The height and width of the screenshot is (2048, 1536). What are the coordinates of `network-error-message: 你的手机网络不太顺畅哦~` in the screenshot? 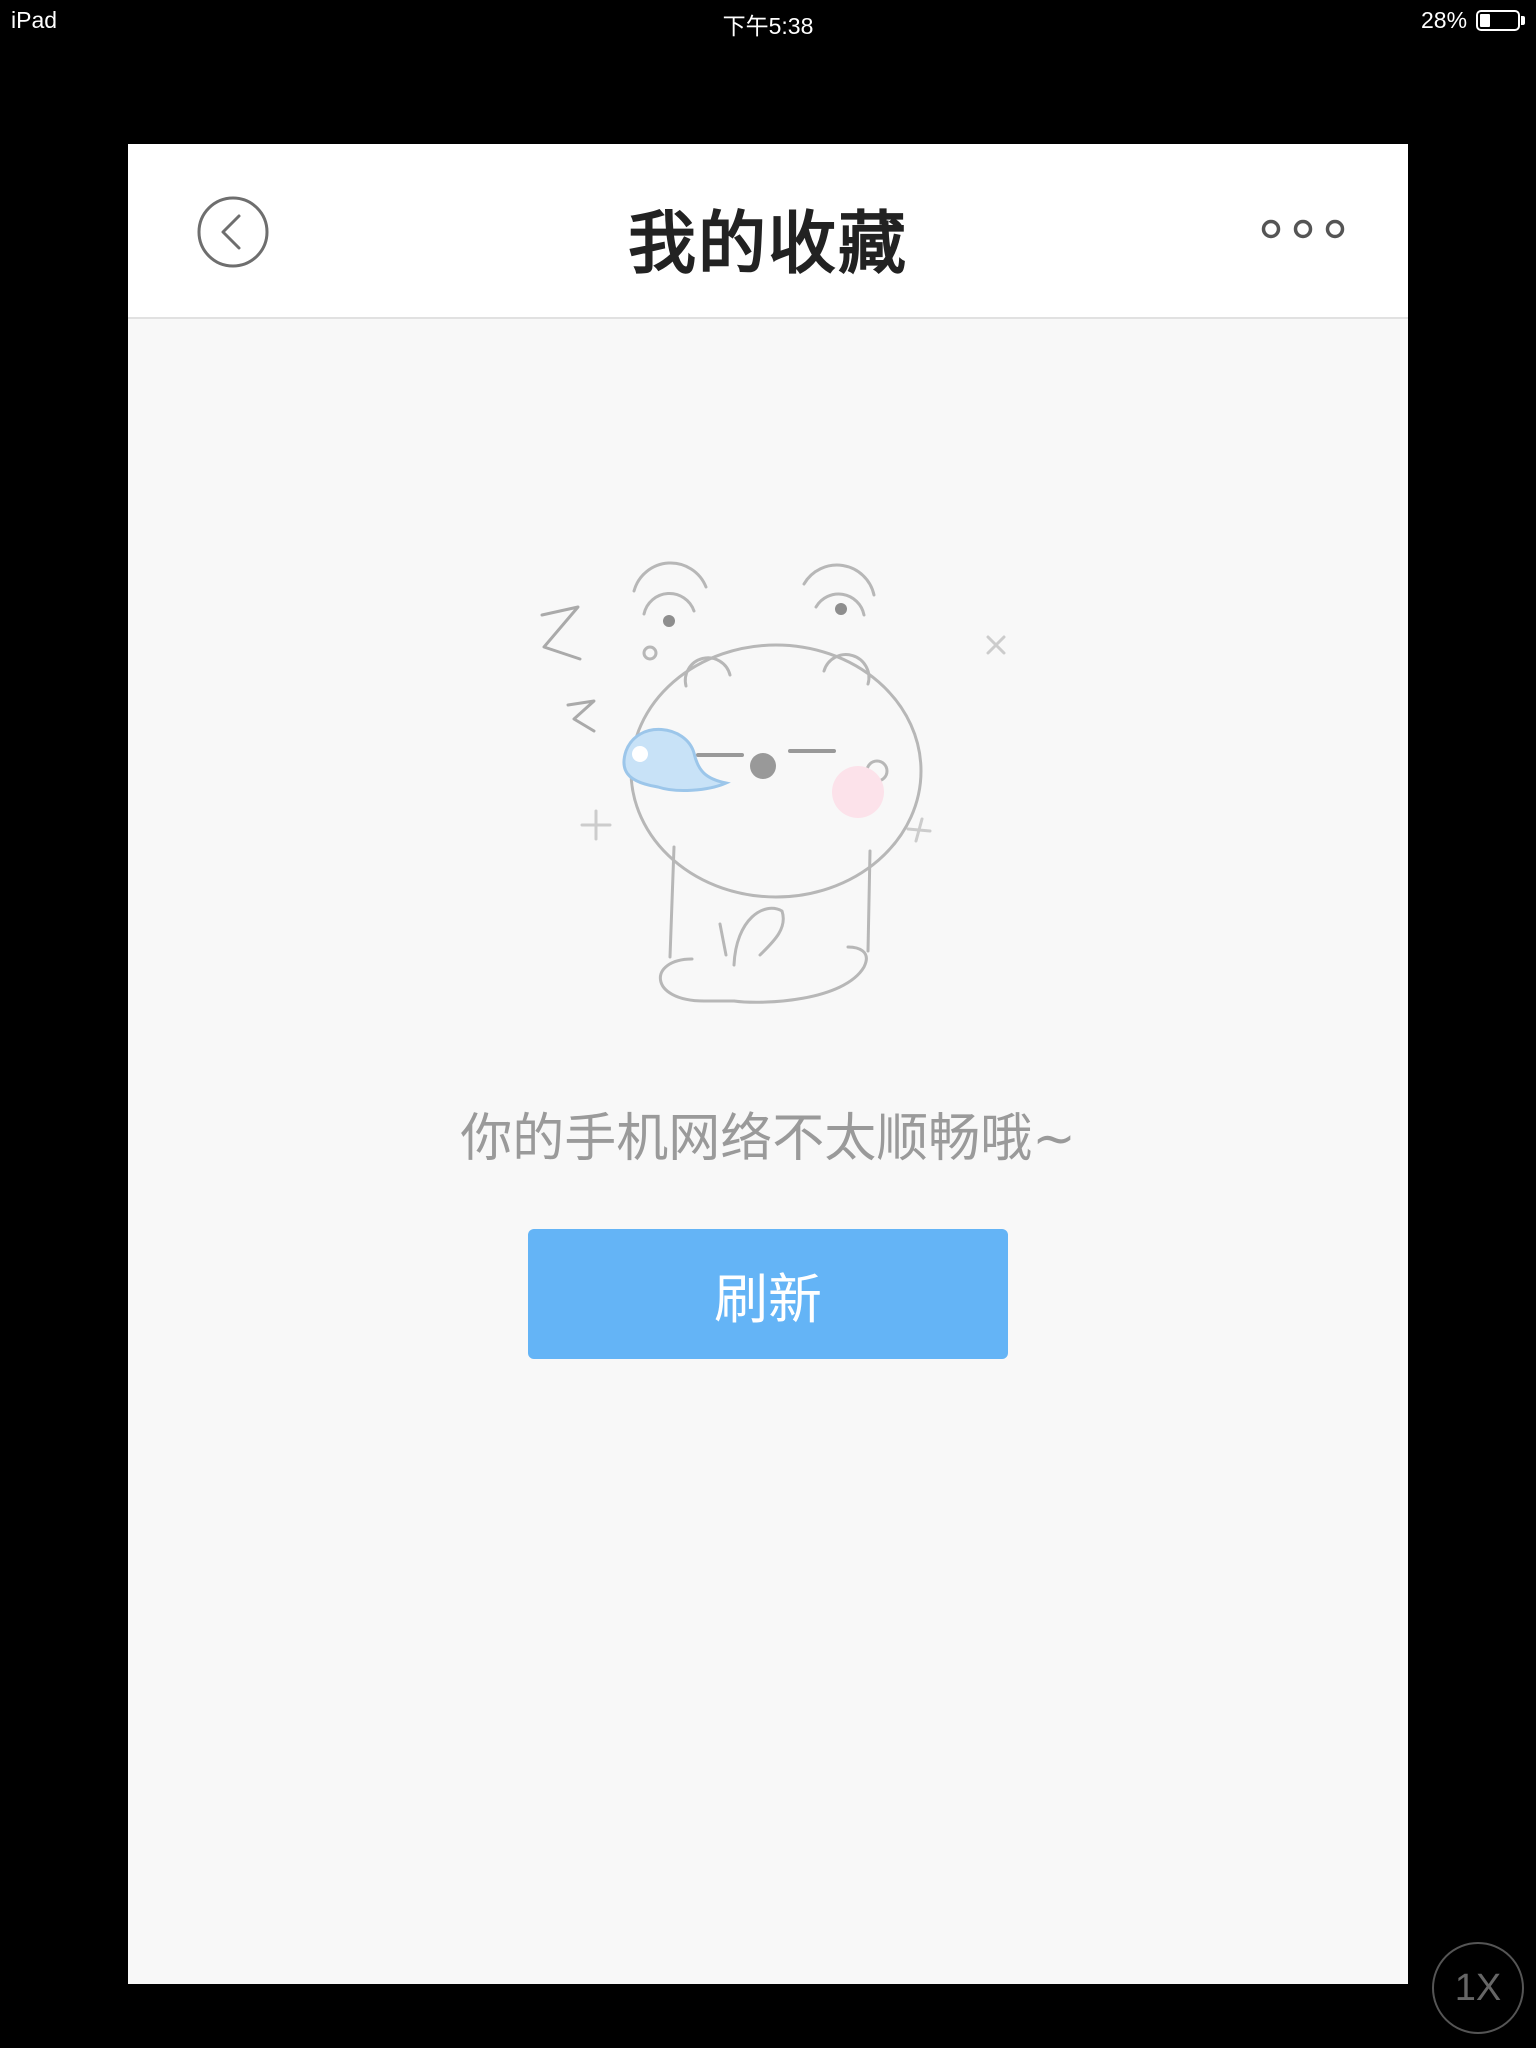 It's located at (768, 1139).